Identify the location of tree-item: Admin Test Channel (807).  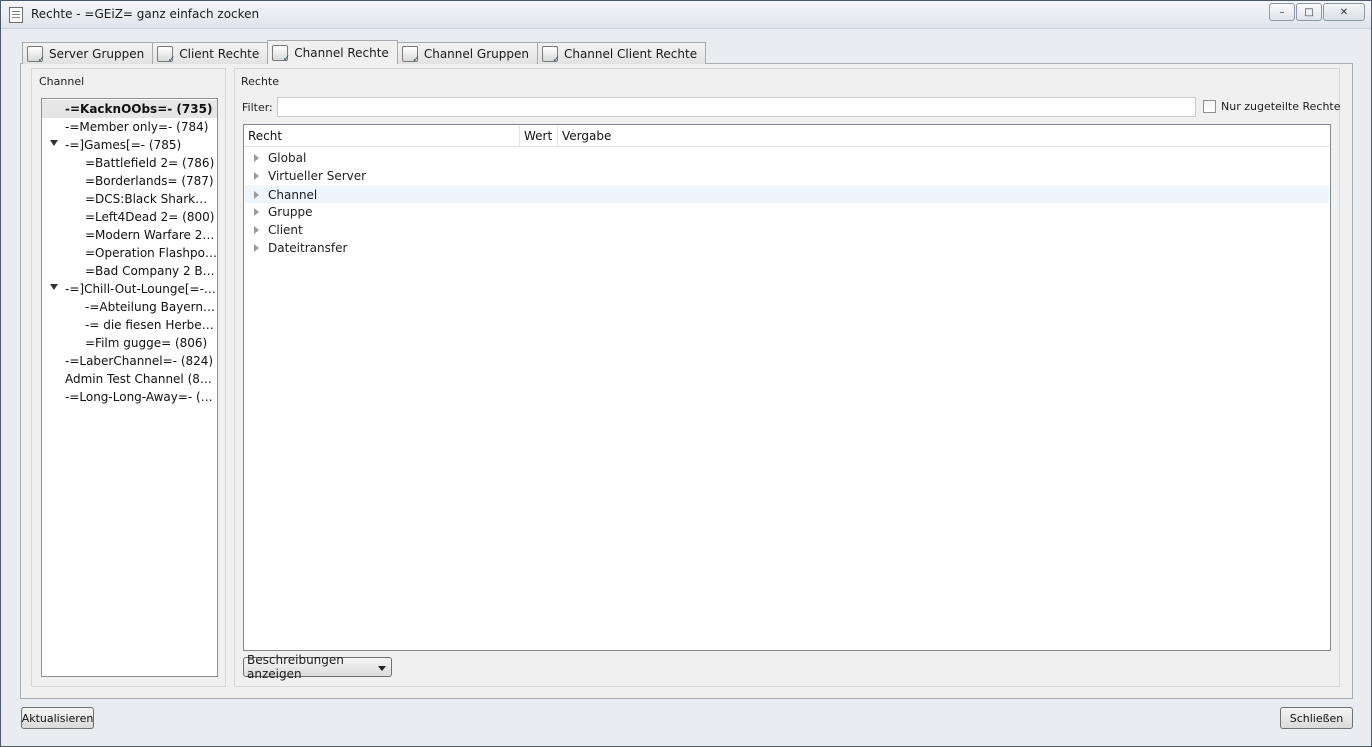
(129, 379).